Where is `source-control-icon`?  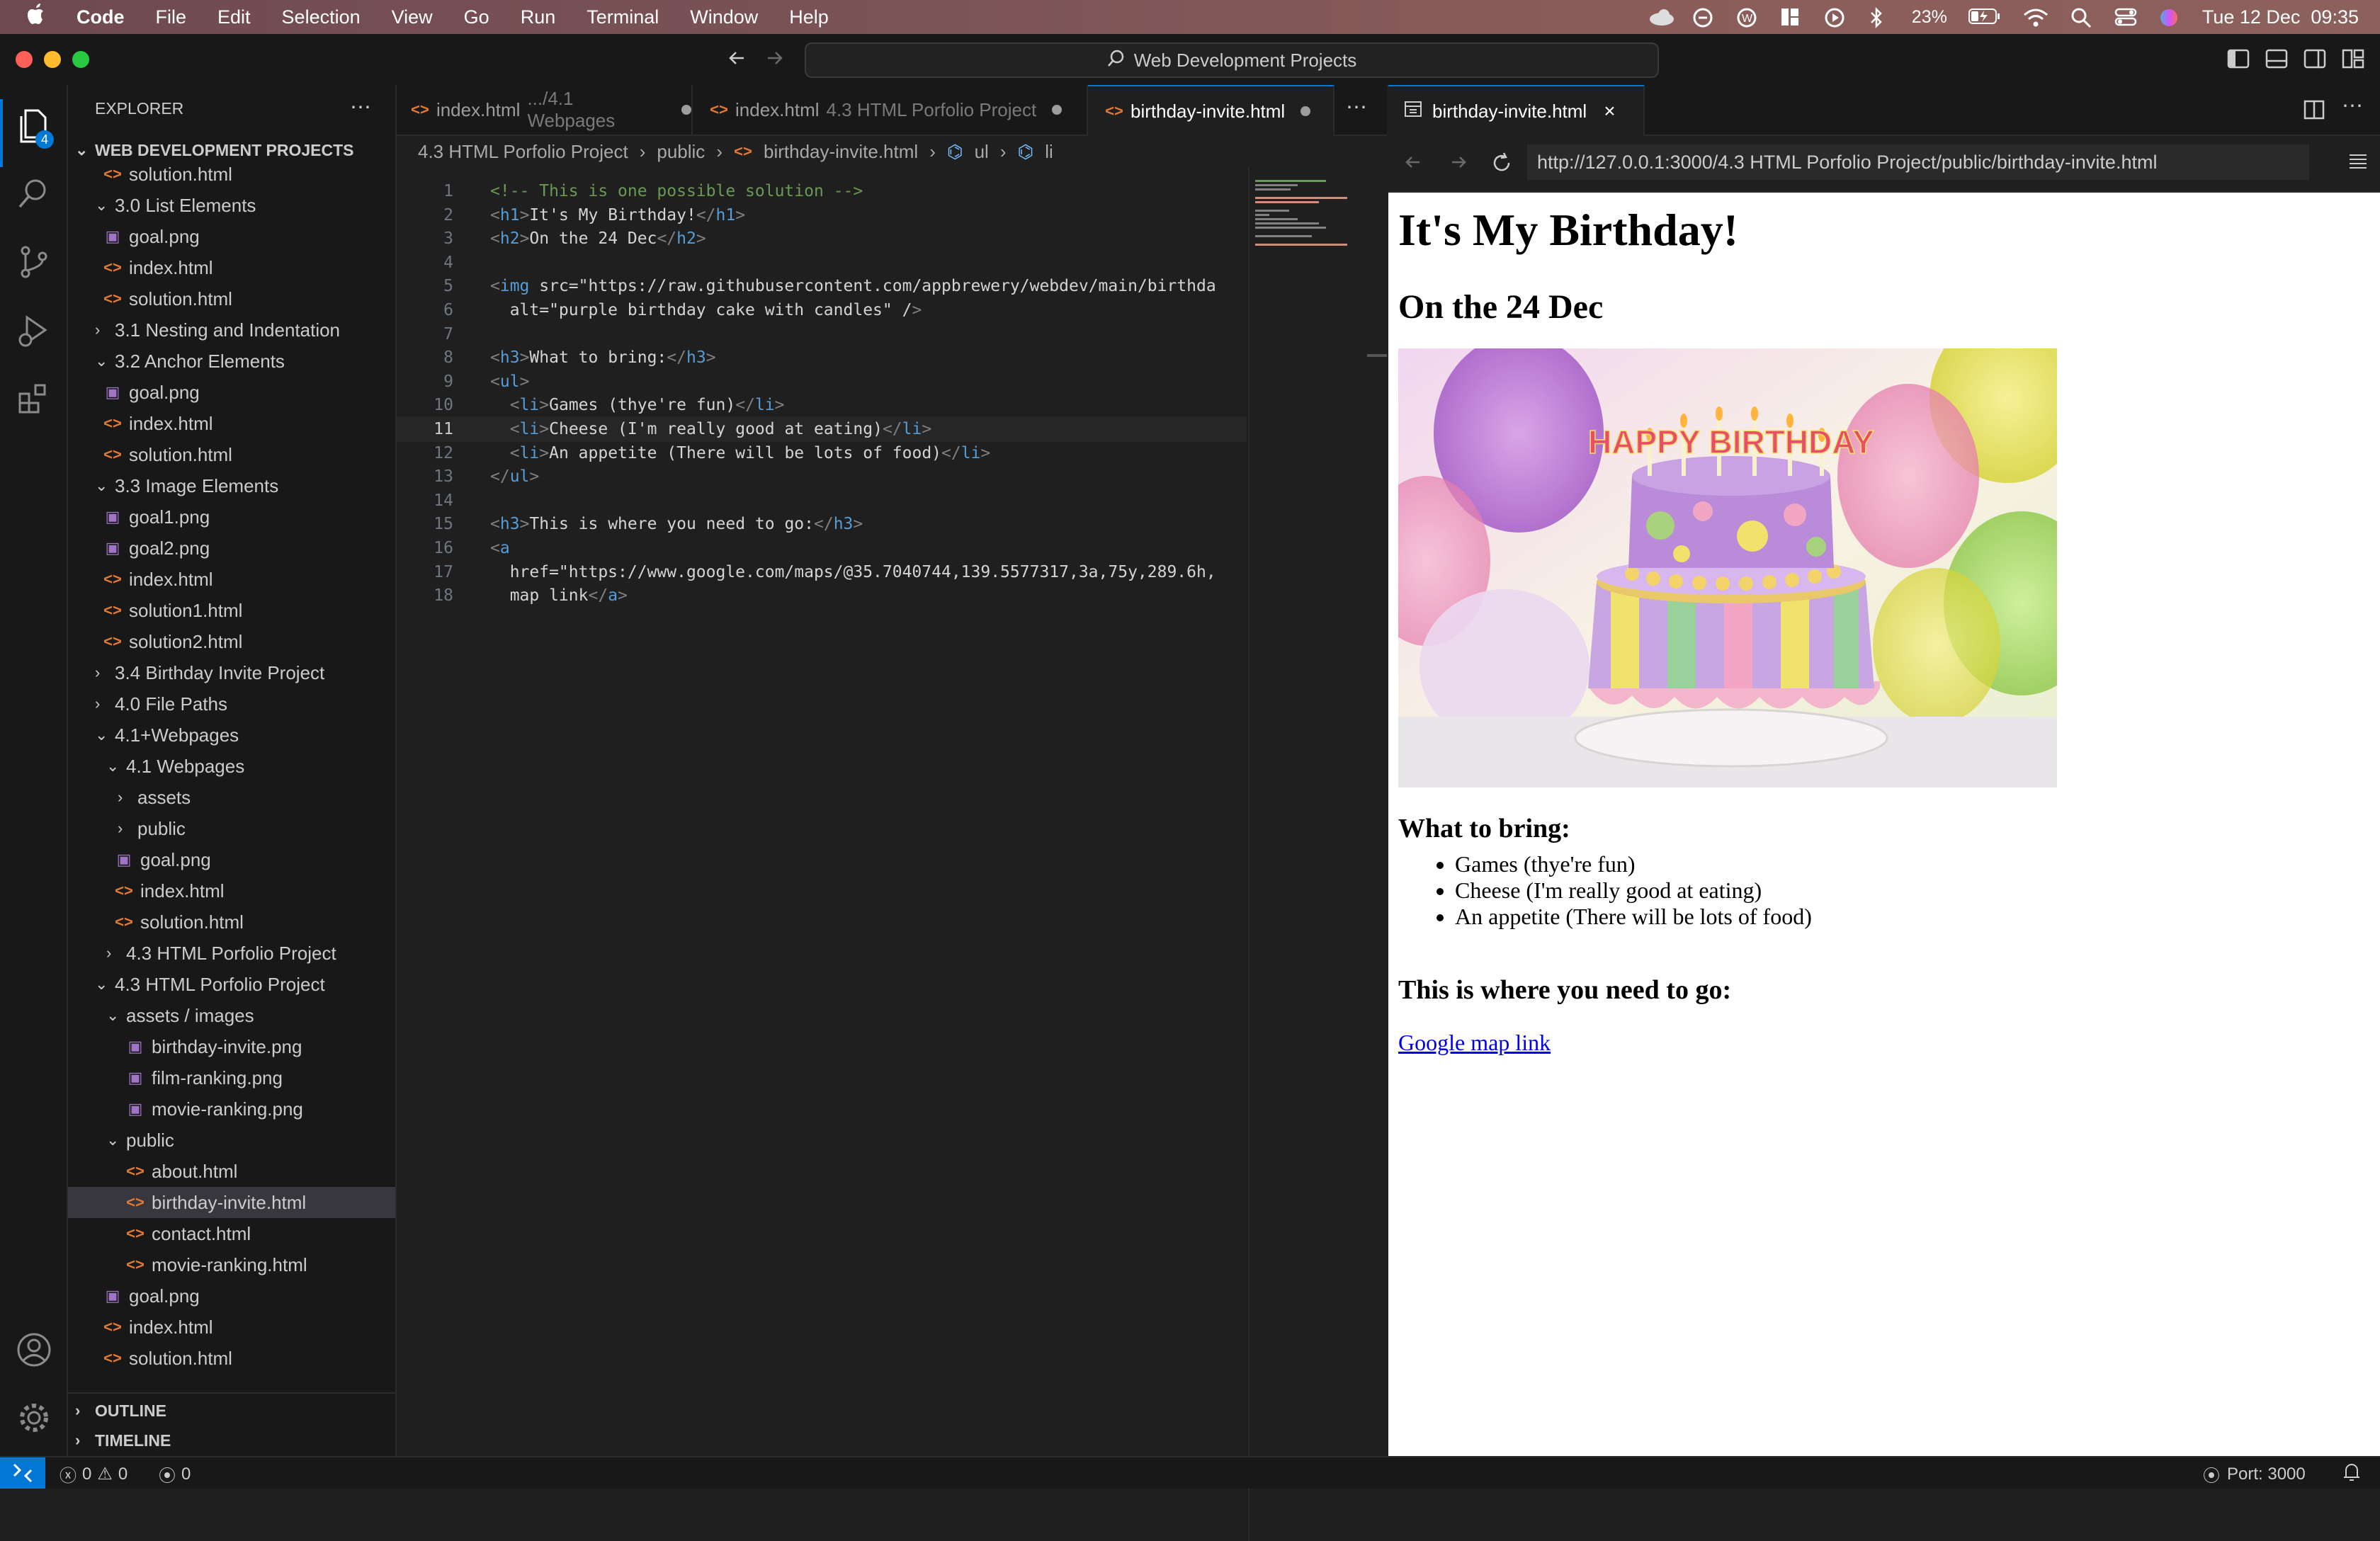
source-control-icon is located at coordinates (34, 262).